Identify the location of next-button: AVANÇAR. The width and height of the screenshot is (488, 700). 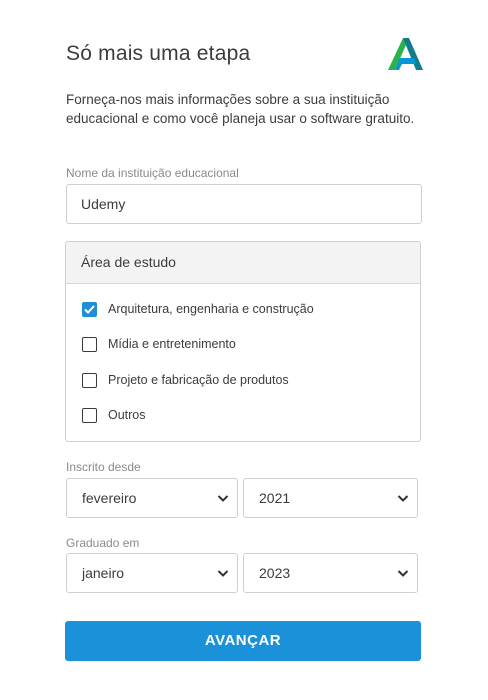
(243, 641).